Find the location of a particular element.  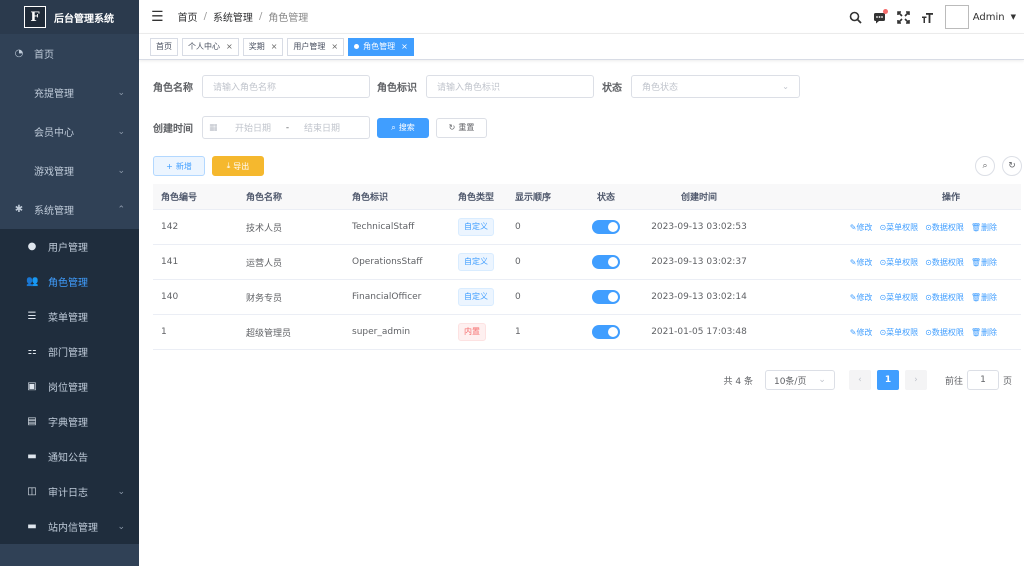

sidebar-item-label: 系统管理 is located at coordinates (54, 211).